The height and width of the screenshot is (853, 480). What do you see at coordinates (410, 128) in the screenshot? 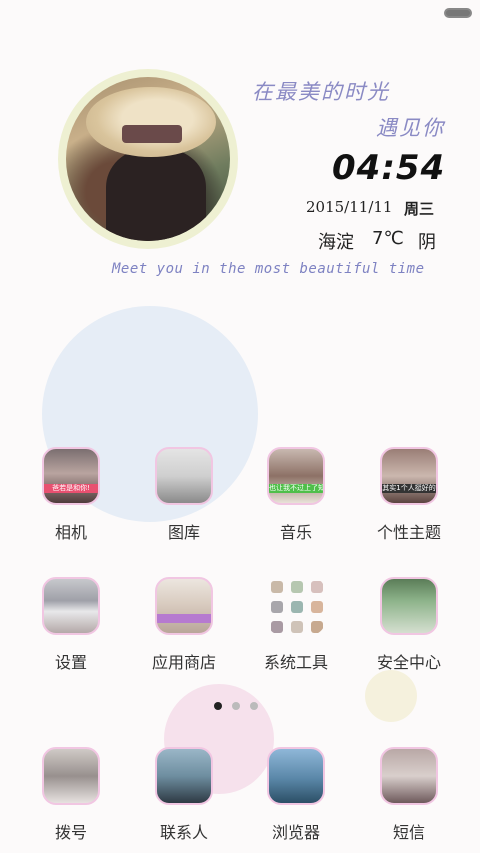
I see `tagline-chinese-line2: 遇见你` at bounding box center [410, 128].